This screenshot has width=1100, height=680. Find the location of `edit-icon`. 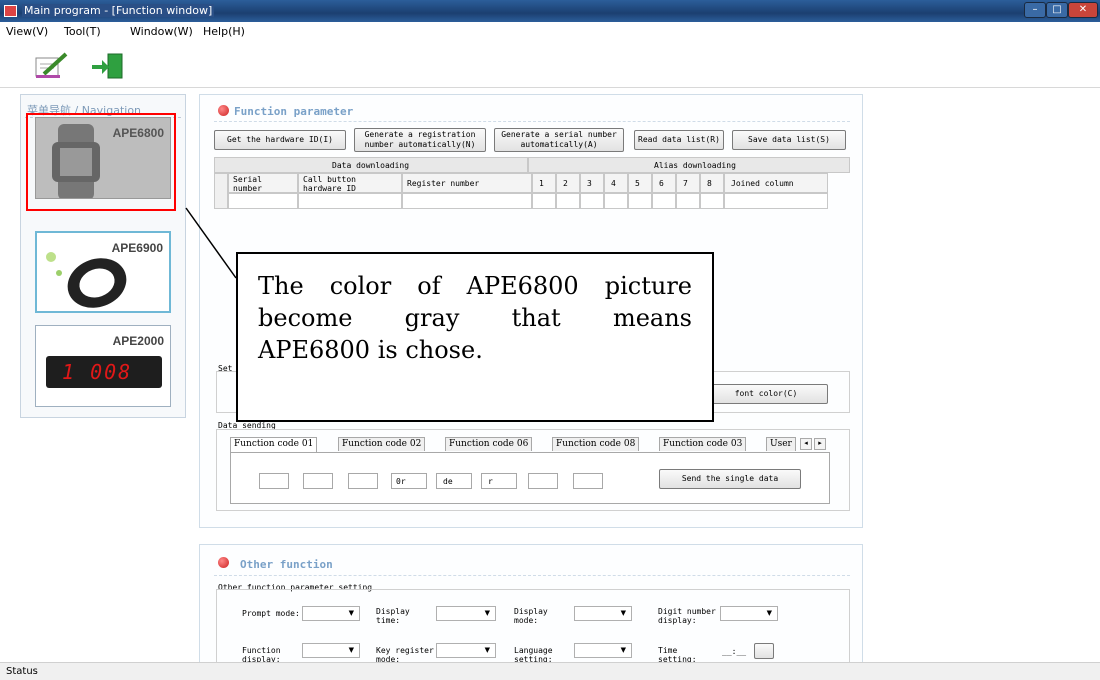

edit-icon is located at coordinates (52, 66).